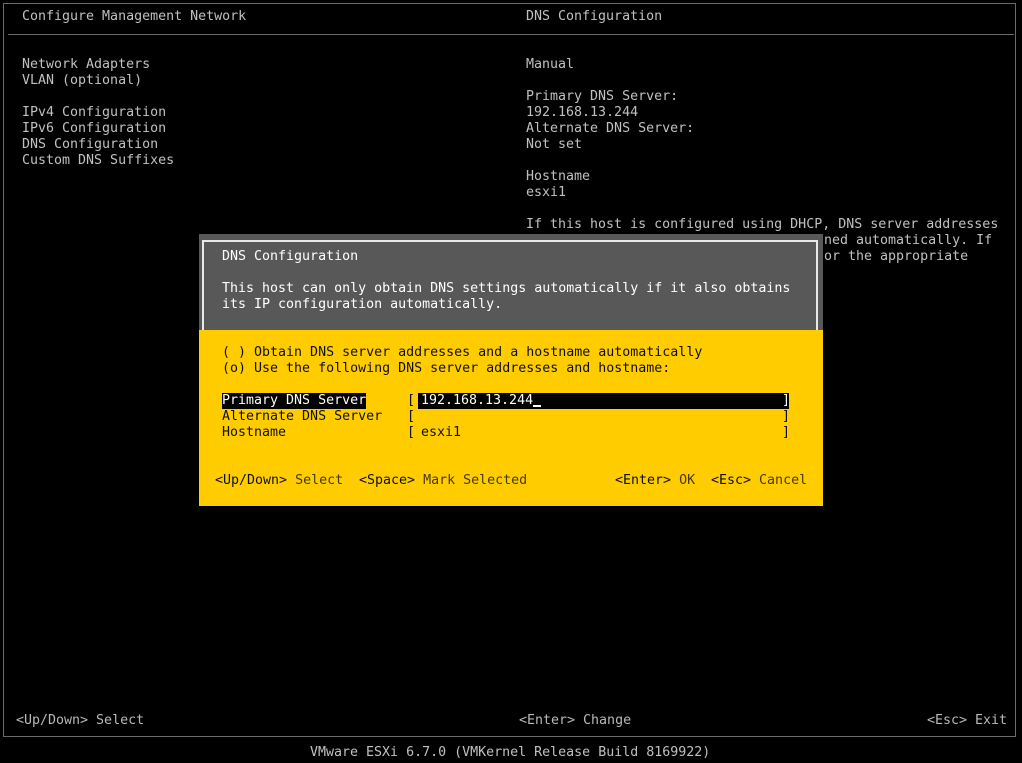 This screenshot has width=1022, height=763. Describe the element at coordinates (507, 417) in the screenshot. I see `alternate-dns-field-row: Alternate DNS Server [ ]` at that location.